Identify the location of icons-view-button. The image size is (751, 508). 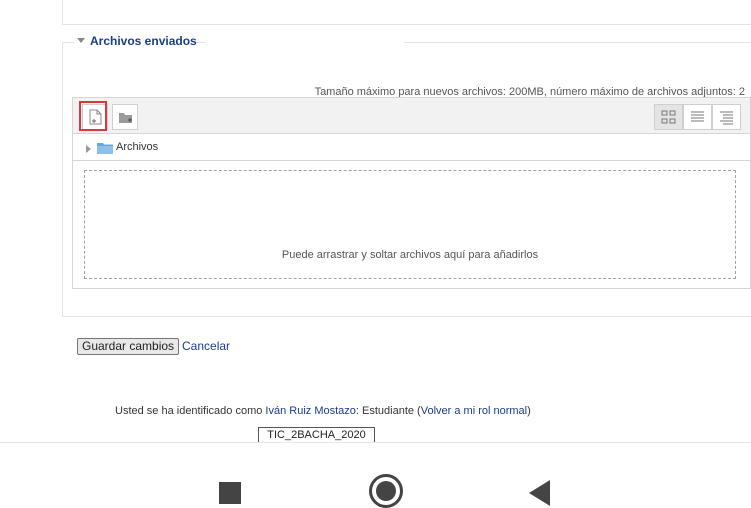
(668, 117).